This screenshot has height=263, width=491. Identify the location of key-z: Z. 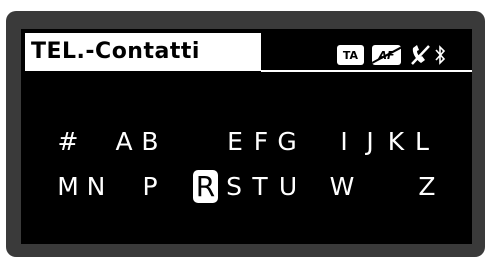
(427, 187).